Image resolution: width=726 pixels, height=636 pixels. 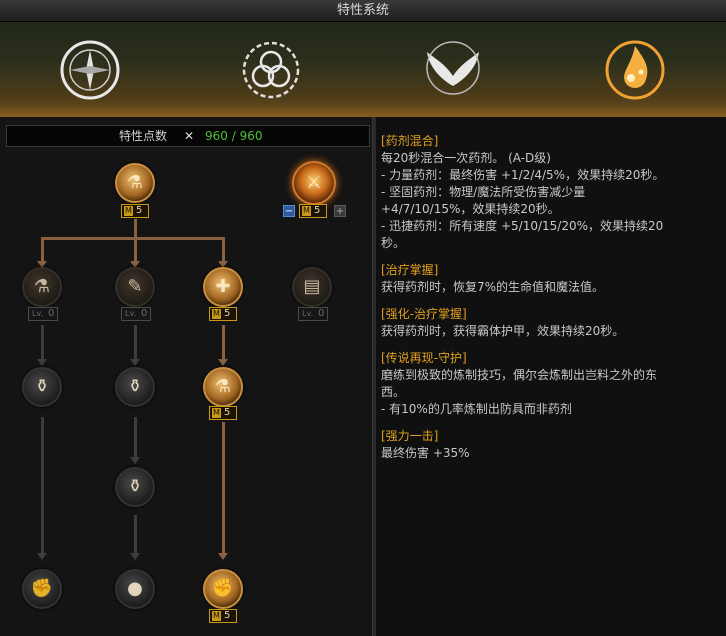 I want to click on detail-title: [治疗掌握], so click(x=410, y=270).